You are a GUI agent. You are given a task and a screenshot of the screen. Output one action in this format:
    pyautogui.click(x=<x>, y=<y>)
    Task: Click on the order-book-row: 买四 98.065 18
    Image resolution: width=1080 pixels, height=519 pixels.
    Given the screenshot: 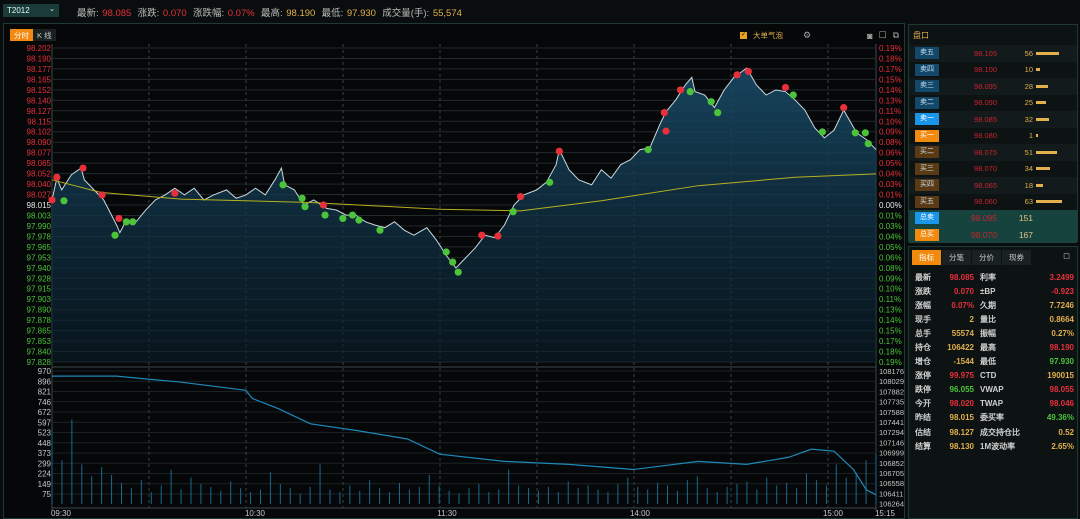 What is the action you would take?
    pyautogui.click(x=993, y=185)
    